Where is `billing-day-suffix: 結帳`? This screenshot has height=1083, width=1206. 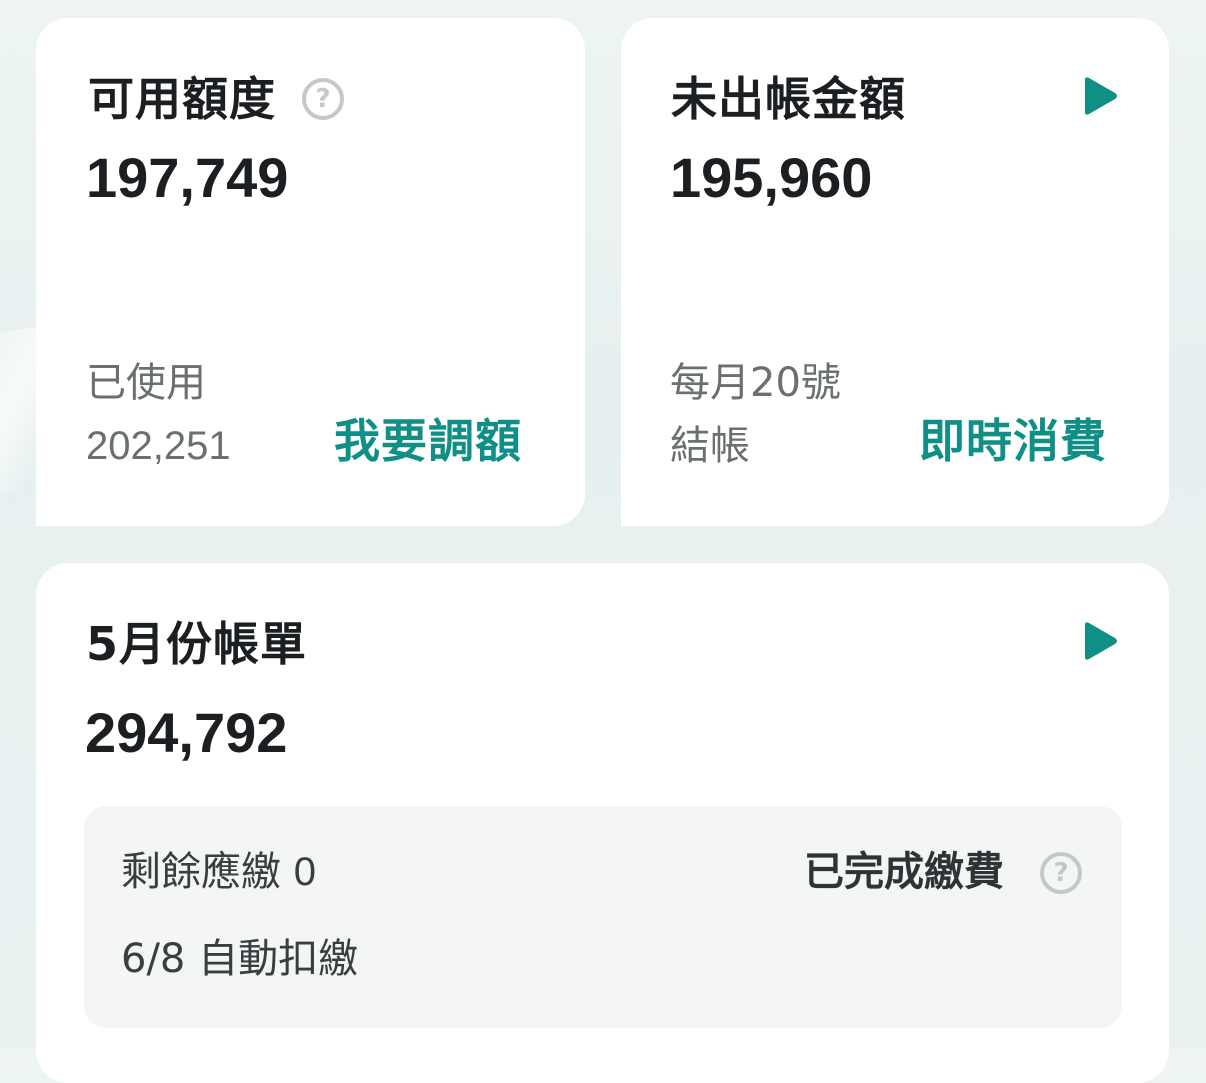
billing-day-suffix: 結帳 is located at coordinates (710, 446).